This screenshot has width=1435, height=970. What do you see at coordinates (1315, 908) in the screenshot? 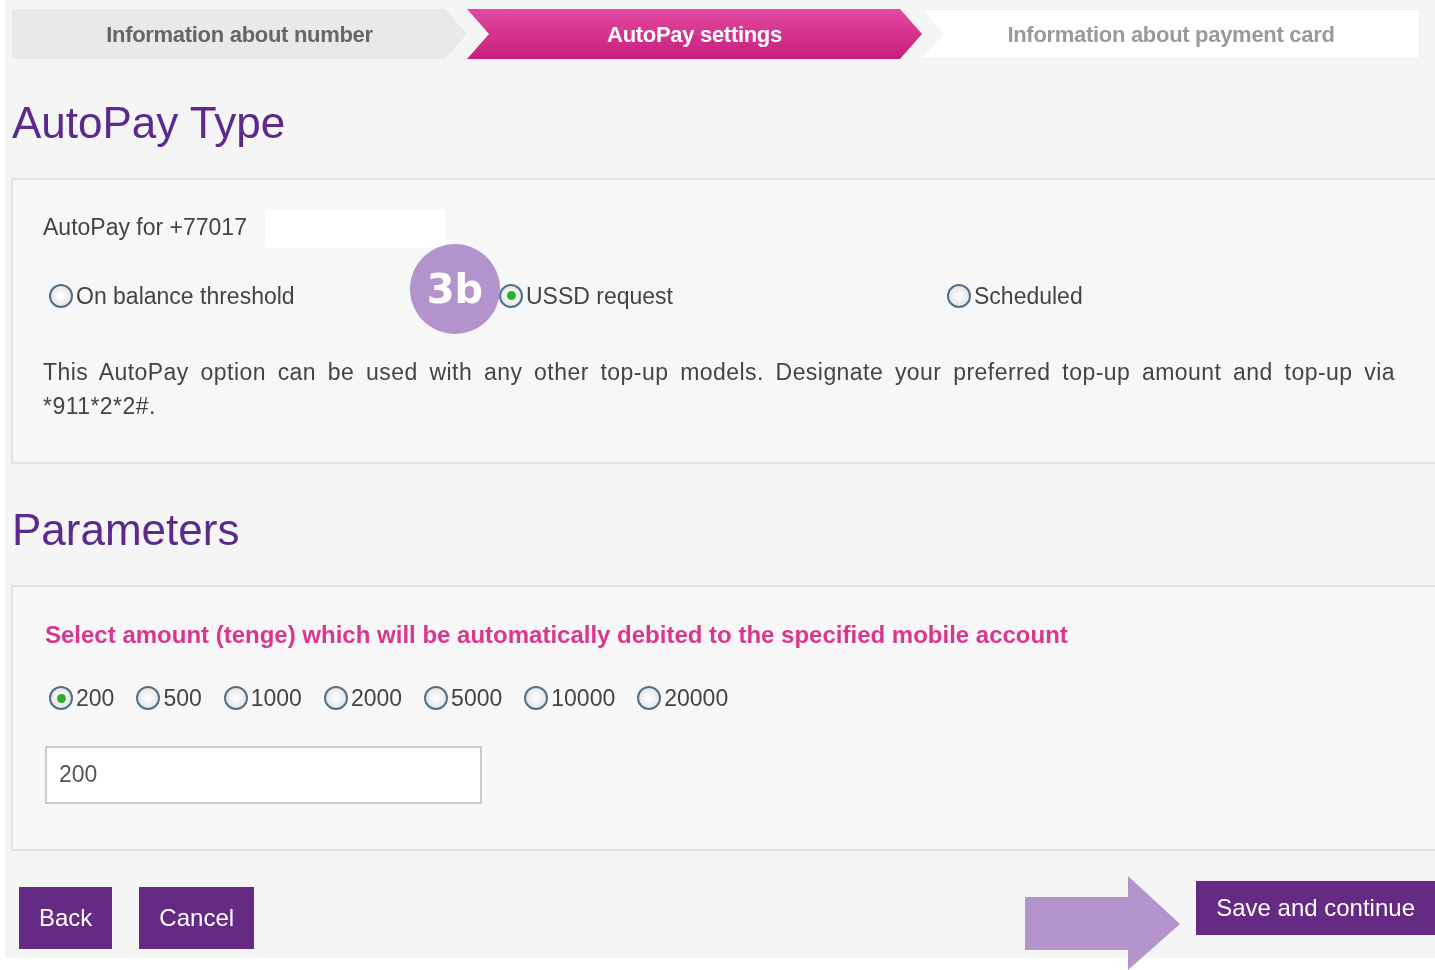
I see `save-button: Save and continue` at bounding box center [1315, 908].